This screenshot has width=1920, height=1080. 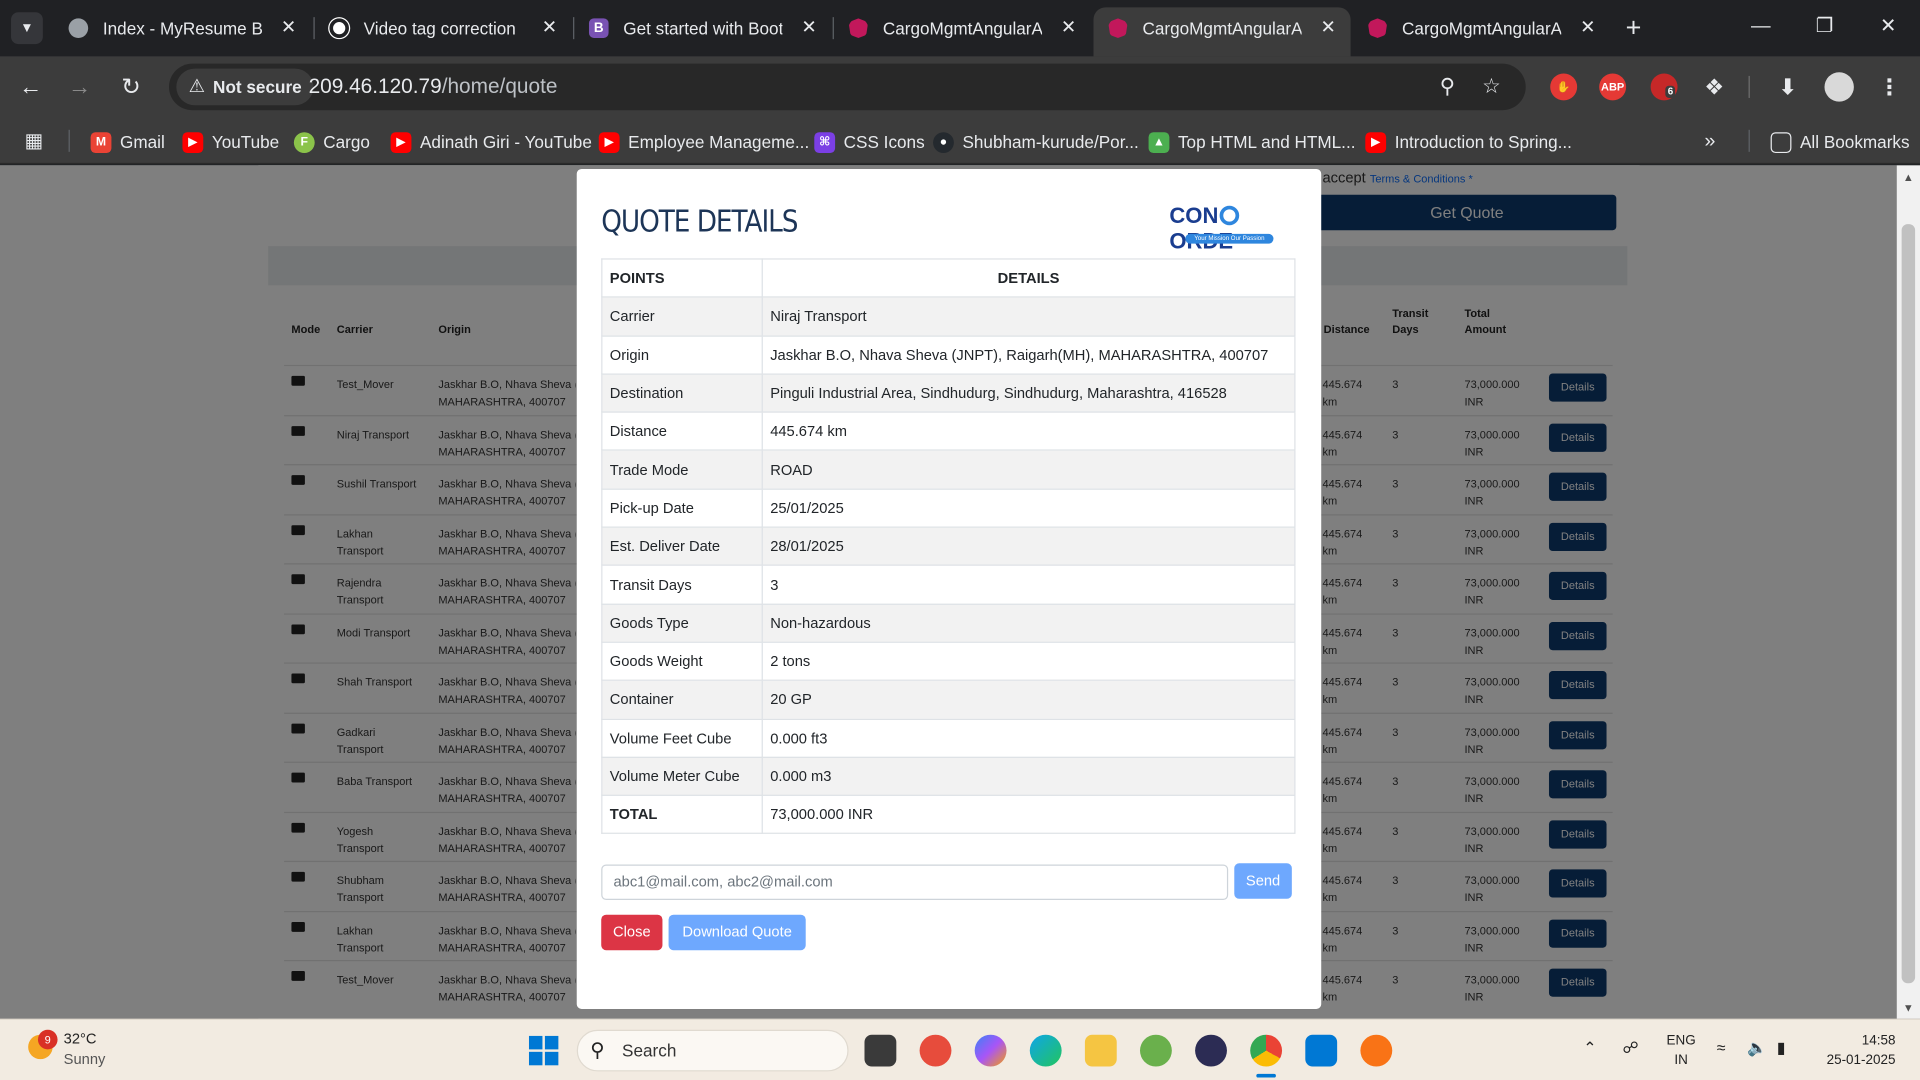 What do you see at coordinates (1263, 881) in the screenshot?
I see `send-button: Send` at bounding box center [1263, 881].